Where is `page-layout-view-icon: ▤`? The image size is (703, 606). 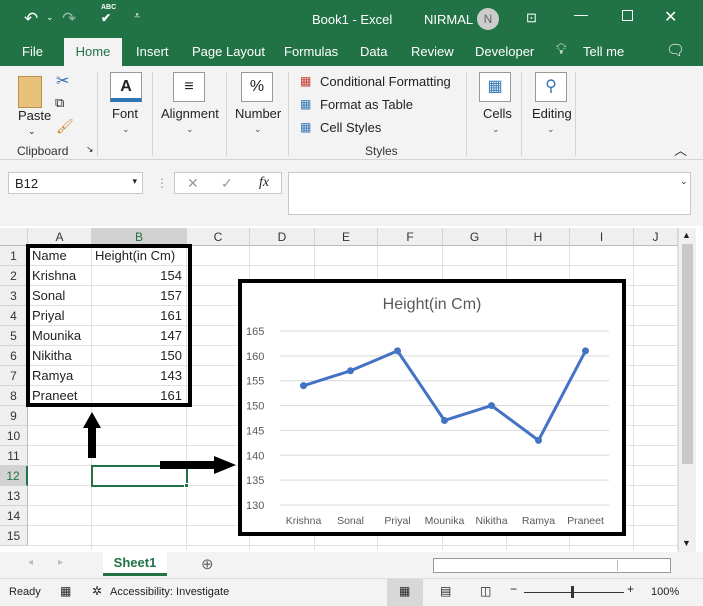
page-layout-view-icon: ▤ is located at coordinates (445, 591).